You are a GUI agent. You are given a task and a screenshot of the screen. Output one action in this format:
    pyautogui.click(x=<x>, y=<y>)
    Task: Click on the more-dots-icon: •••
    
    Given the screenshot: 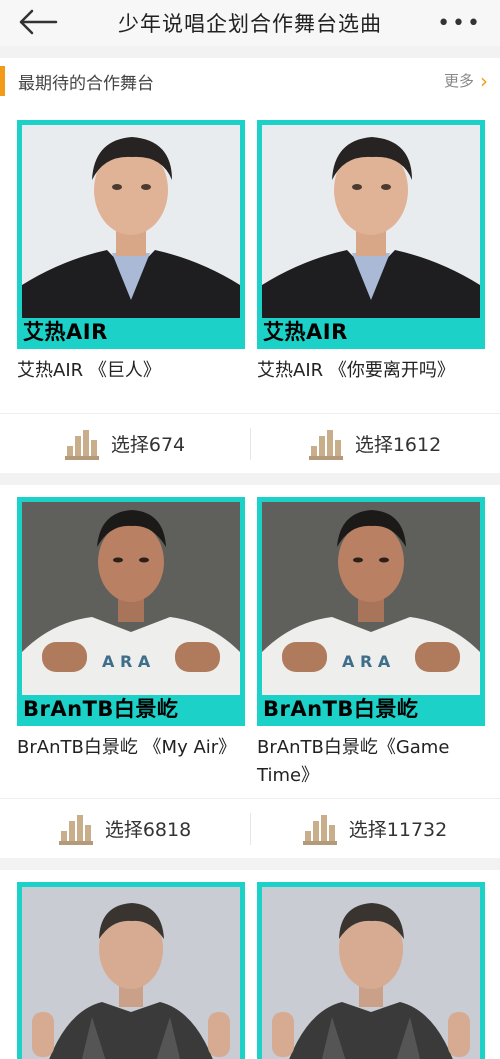 What is the action you would take?
    pyautogui.click(x=459, y=23)
    